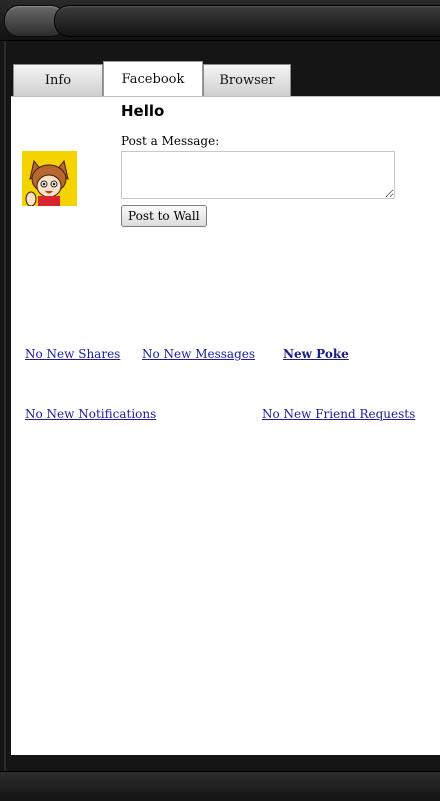  Describe the element at coordinates (198, 354) in the screenshot. I see `no-new-messages-link: No New Messages` at that location.